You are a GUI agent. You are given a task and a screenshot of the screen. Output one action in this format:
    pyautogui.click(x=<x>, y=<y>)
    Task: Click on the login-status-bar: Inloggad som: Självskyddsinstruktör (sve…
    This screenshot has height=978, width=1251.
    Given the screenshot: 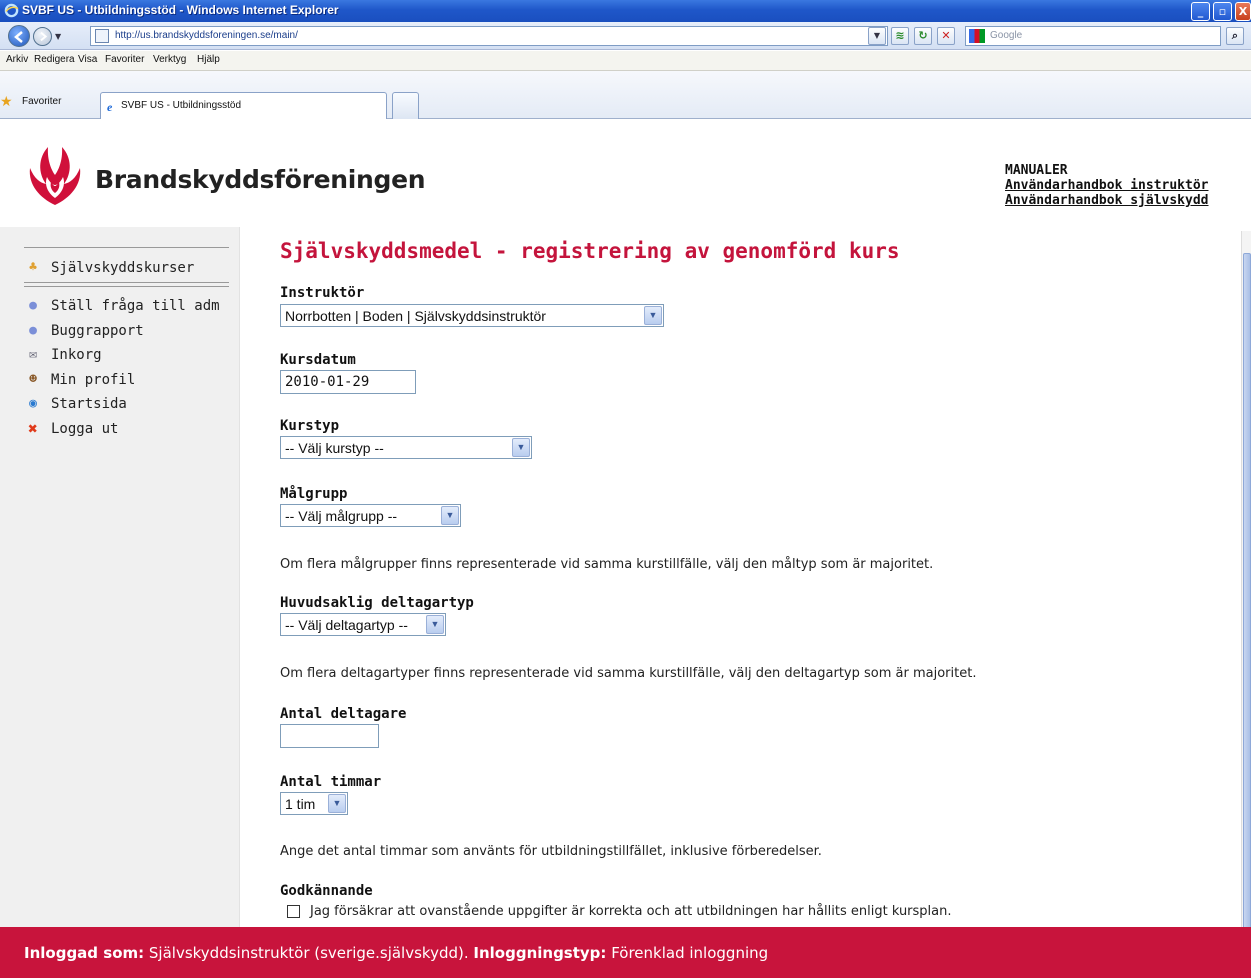 What is the action you would take?
    pyautogui.click(x=625, y=952)
    